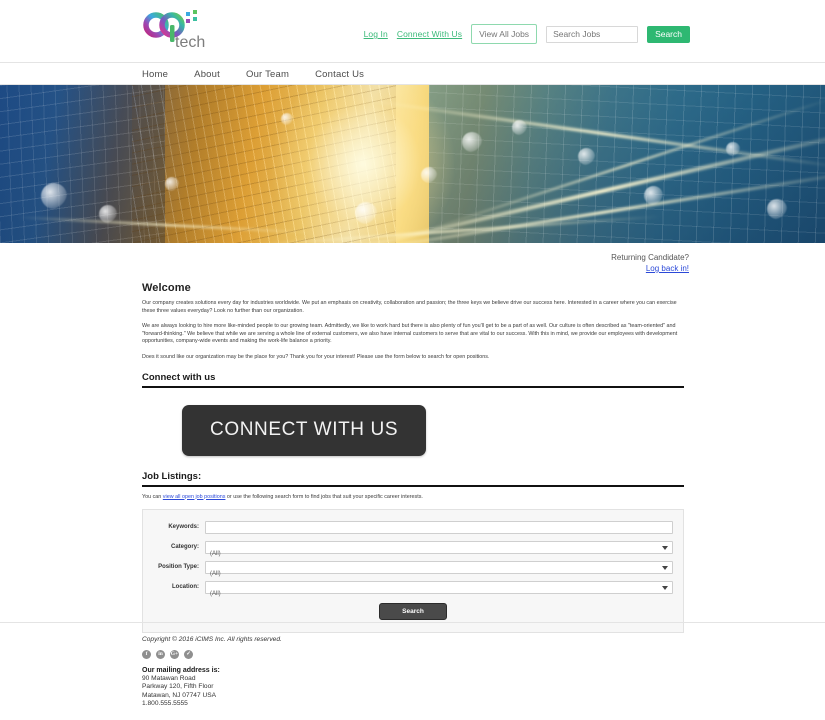 Image resolution: width=825 pixels, height=720 pixels. What do you see at coordinates (194, 497) in the screenshot?
I see `view-all-open-job-positions-link: view all open job positions` at bounding box center [194, 497].